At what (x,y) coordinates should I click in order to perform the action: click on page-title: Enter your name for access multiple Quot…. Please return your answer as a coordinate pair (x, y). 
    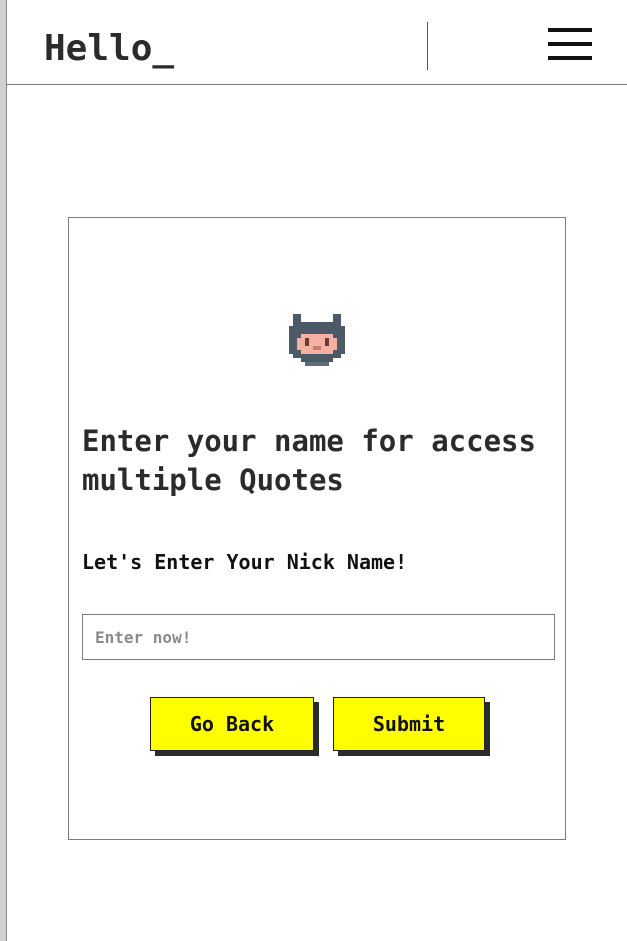
    Looking at the image, I should click on (309, 460).